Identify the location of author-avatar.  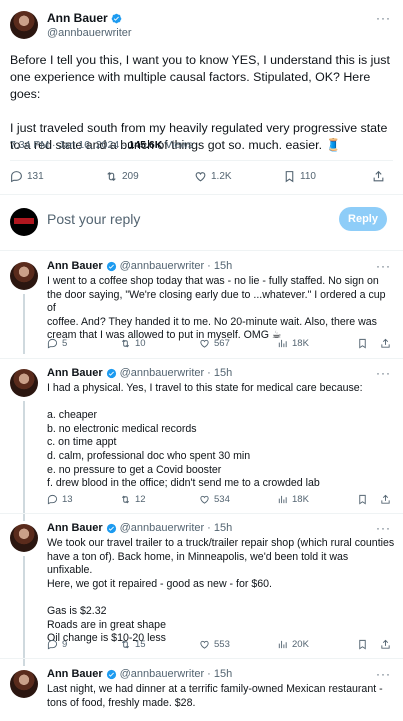
(24, 25).